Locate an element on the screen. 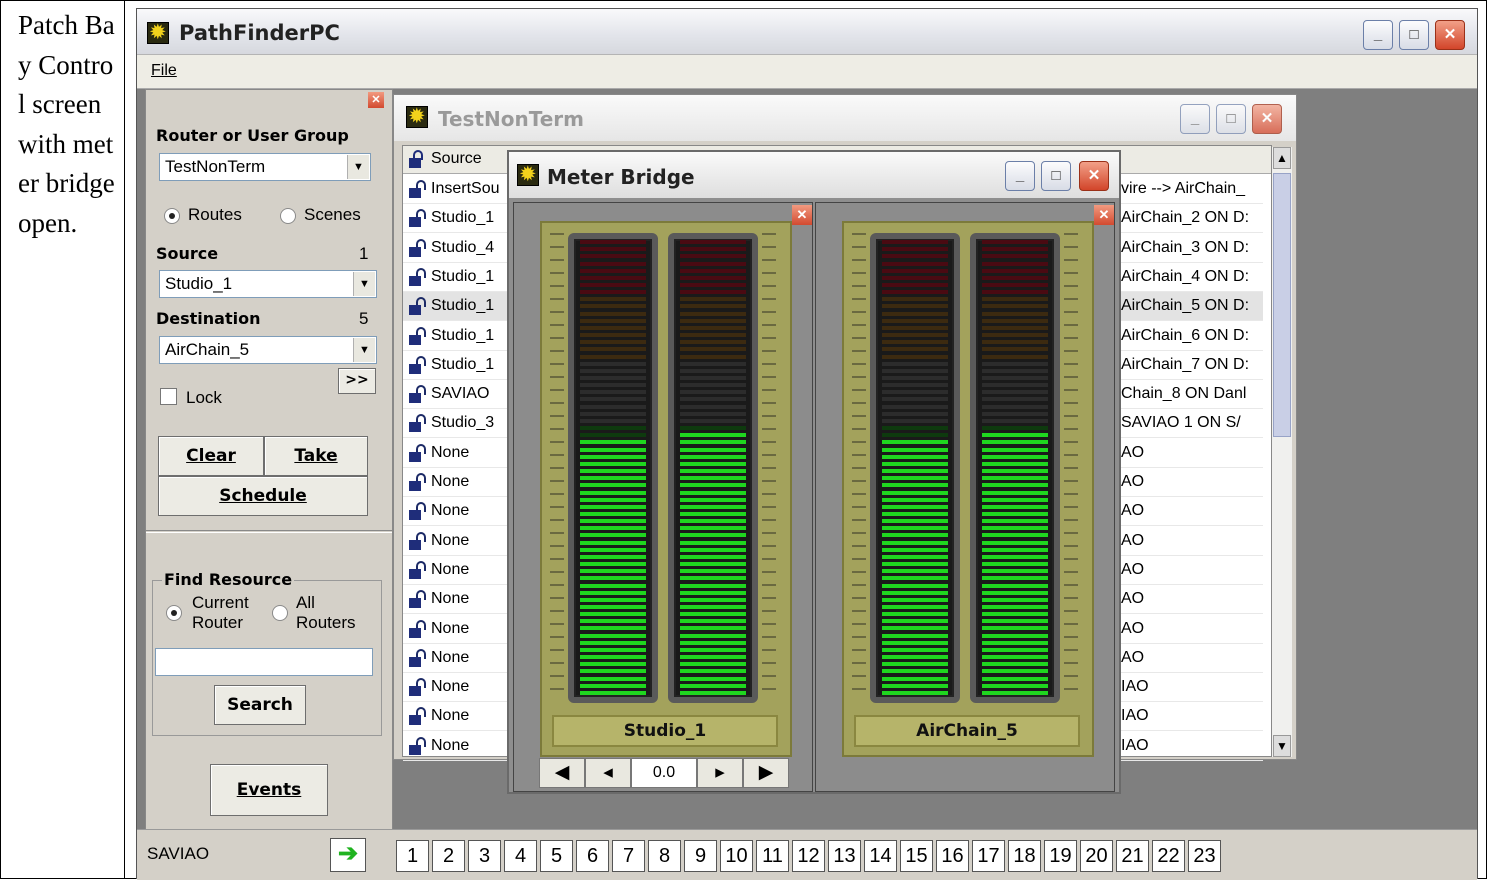 This screenshot has width=1487, height=880. gain-max-button: ▶ is located at coordinates (766, 773).